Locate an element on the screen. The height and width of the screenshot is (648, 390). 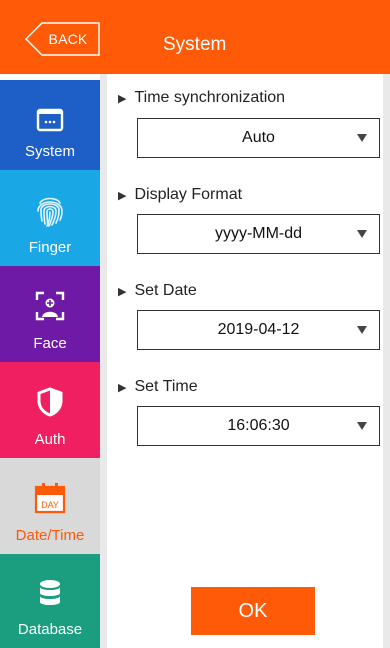
sidebar-item-face: Face is located at coordinates (50, 314).